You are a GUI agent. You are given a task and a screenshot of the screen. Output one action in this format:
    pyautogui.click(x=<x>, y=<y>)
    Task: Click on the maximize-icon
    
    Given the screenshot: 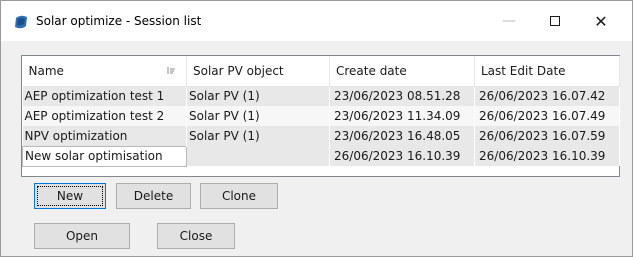 What is the action you would take?
    pyautogui.click(x=555, y=21)
    